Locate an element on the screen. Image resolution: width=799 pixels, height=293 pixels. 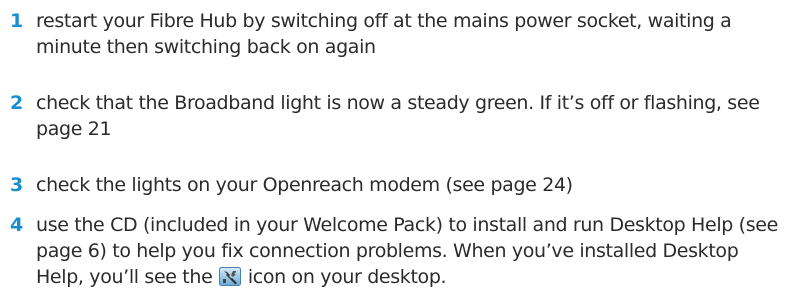
step-number: 2 is located at coordinates (16, 103).